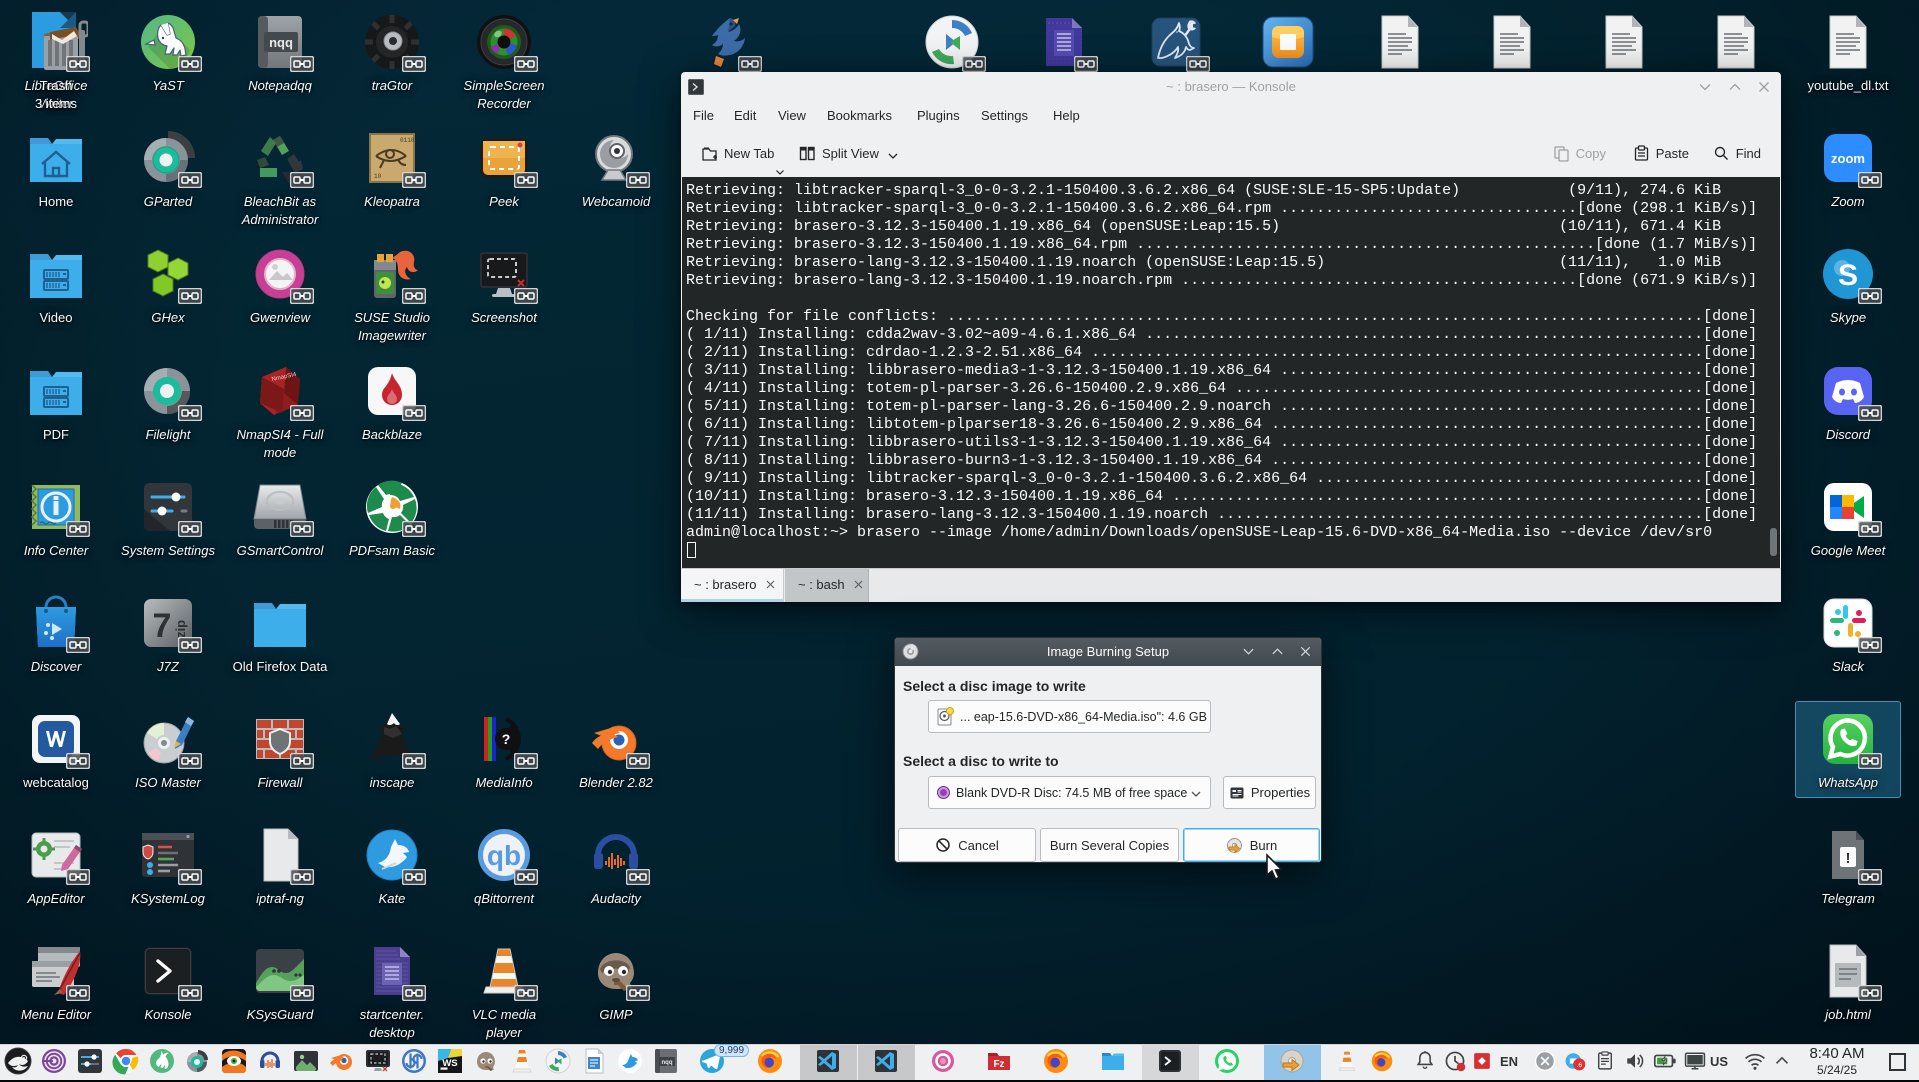 The height and width of the screenshot is (1082, 1919). I want to click on svg-text: 0110, so click(407, 140).